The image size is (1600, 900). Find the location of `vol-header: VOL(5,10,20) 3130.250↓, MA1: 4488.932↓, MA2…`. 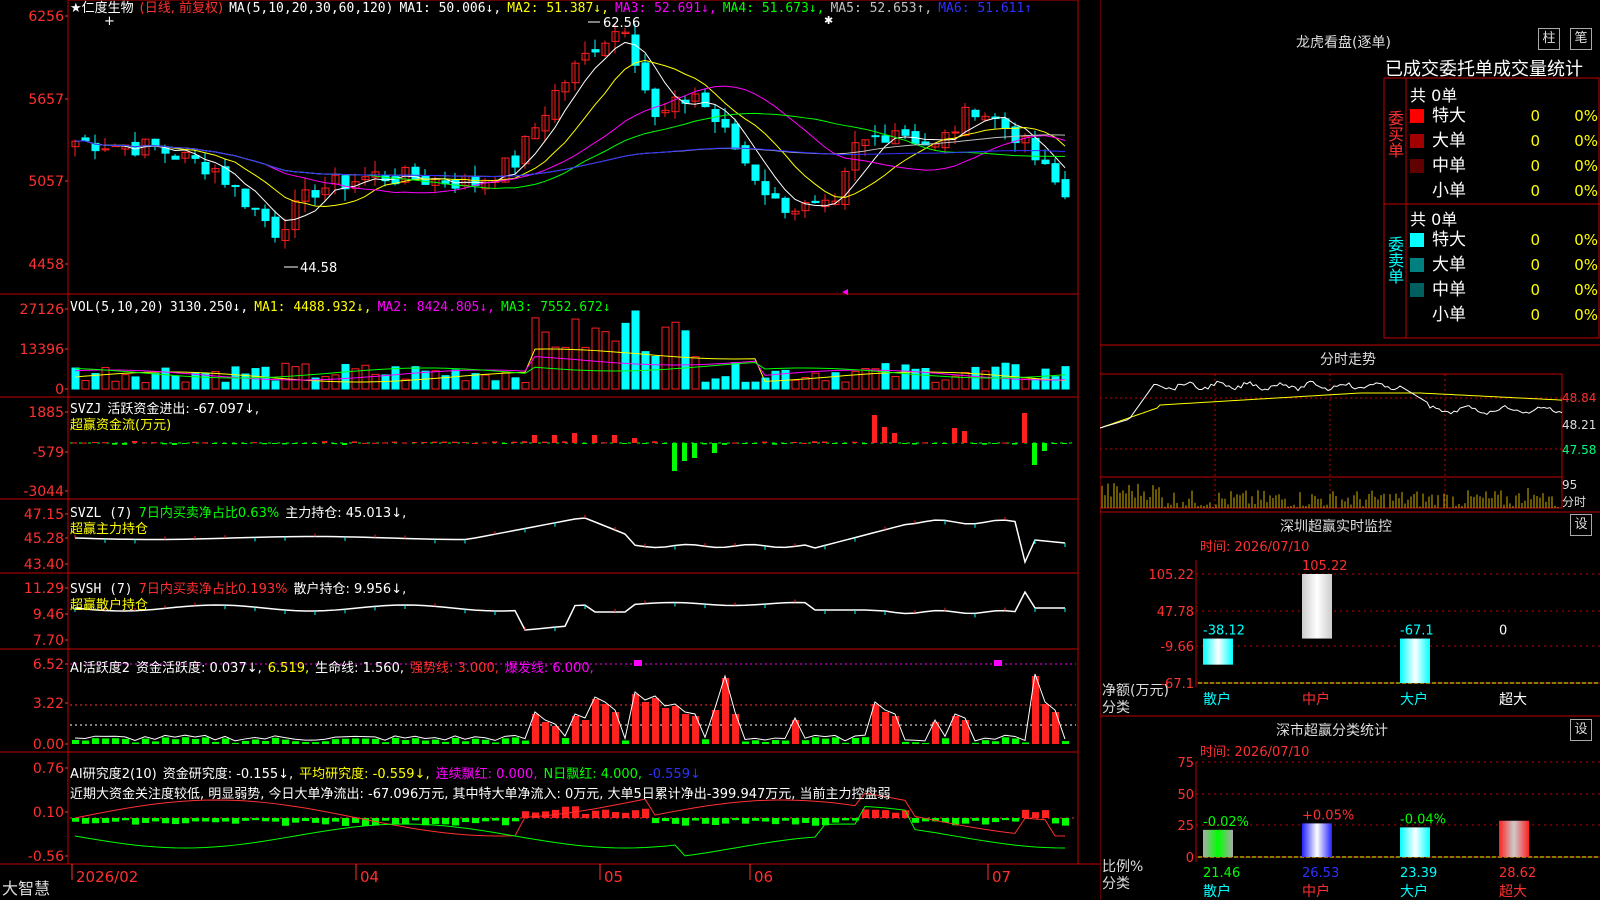

vol-header: VOL(5,10,20) 3130.250↓, MA1: 4488.932↓, MA2… is located at coordinates (343, 307).